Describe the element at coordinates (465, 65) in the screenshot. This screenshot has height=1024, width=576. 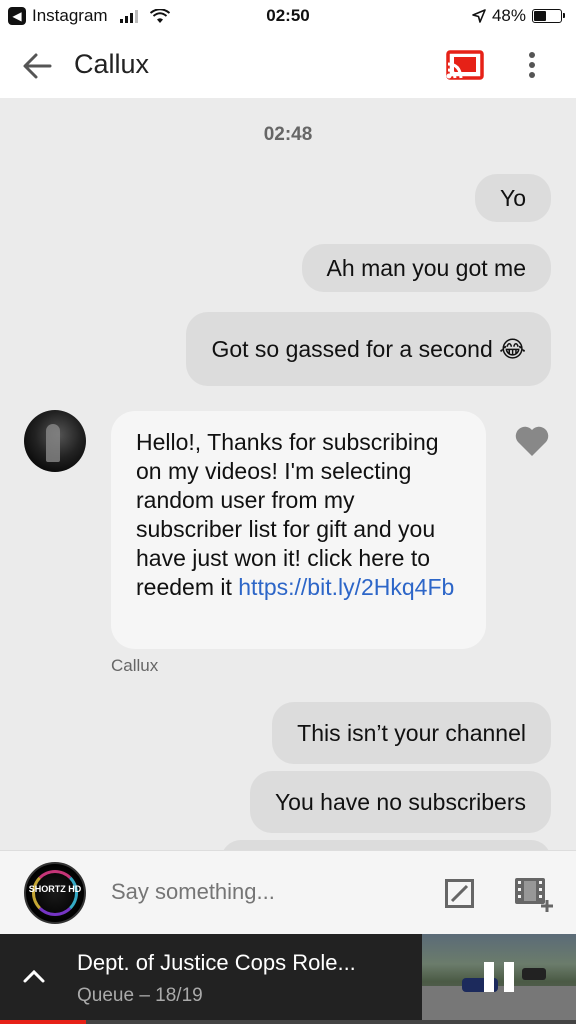
I see `cast-icon` at that location.